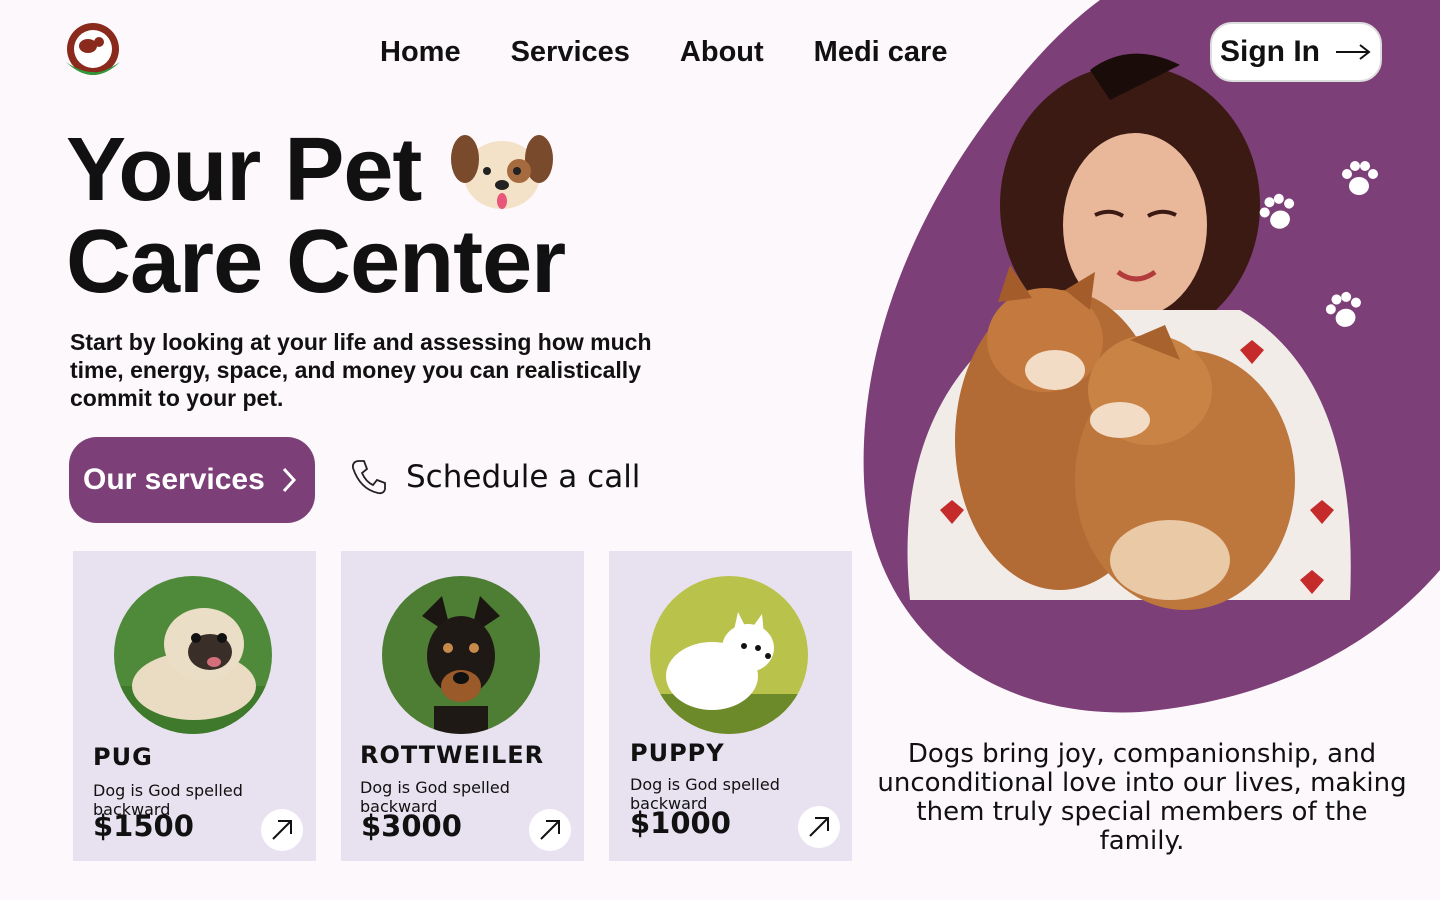 This screenshot has height=900, width=1440. Describe the element at coordinates (174, 479) in the screenshot. I see `our-services-label: Our services` at that location.